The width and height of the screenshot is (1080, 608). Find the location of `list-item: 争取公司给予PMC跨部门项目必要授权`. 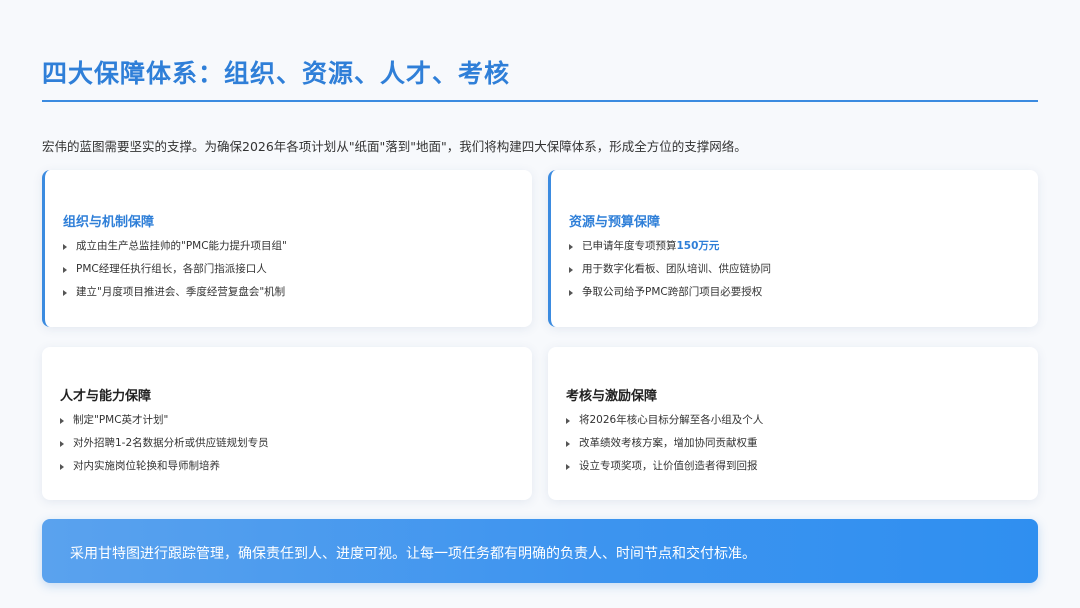

list-item: 争取公司给予PMC跨部门项目必要授权 is located at coordinates (670, 292).